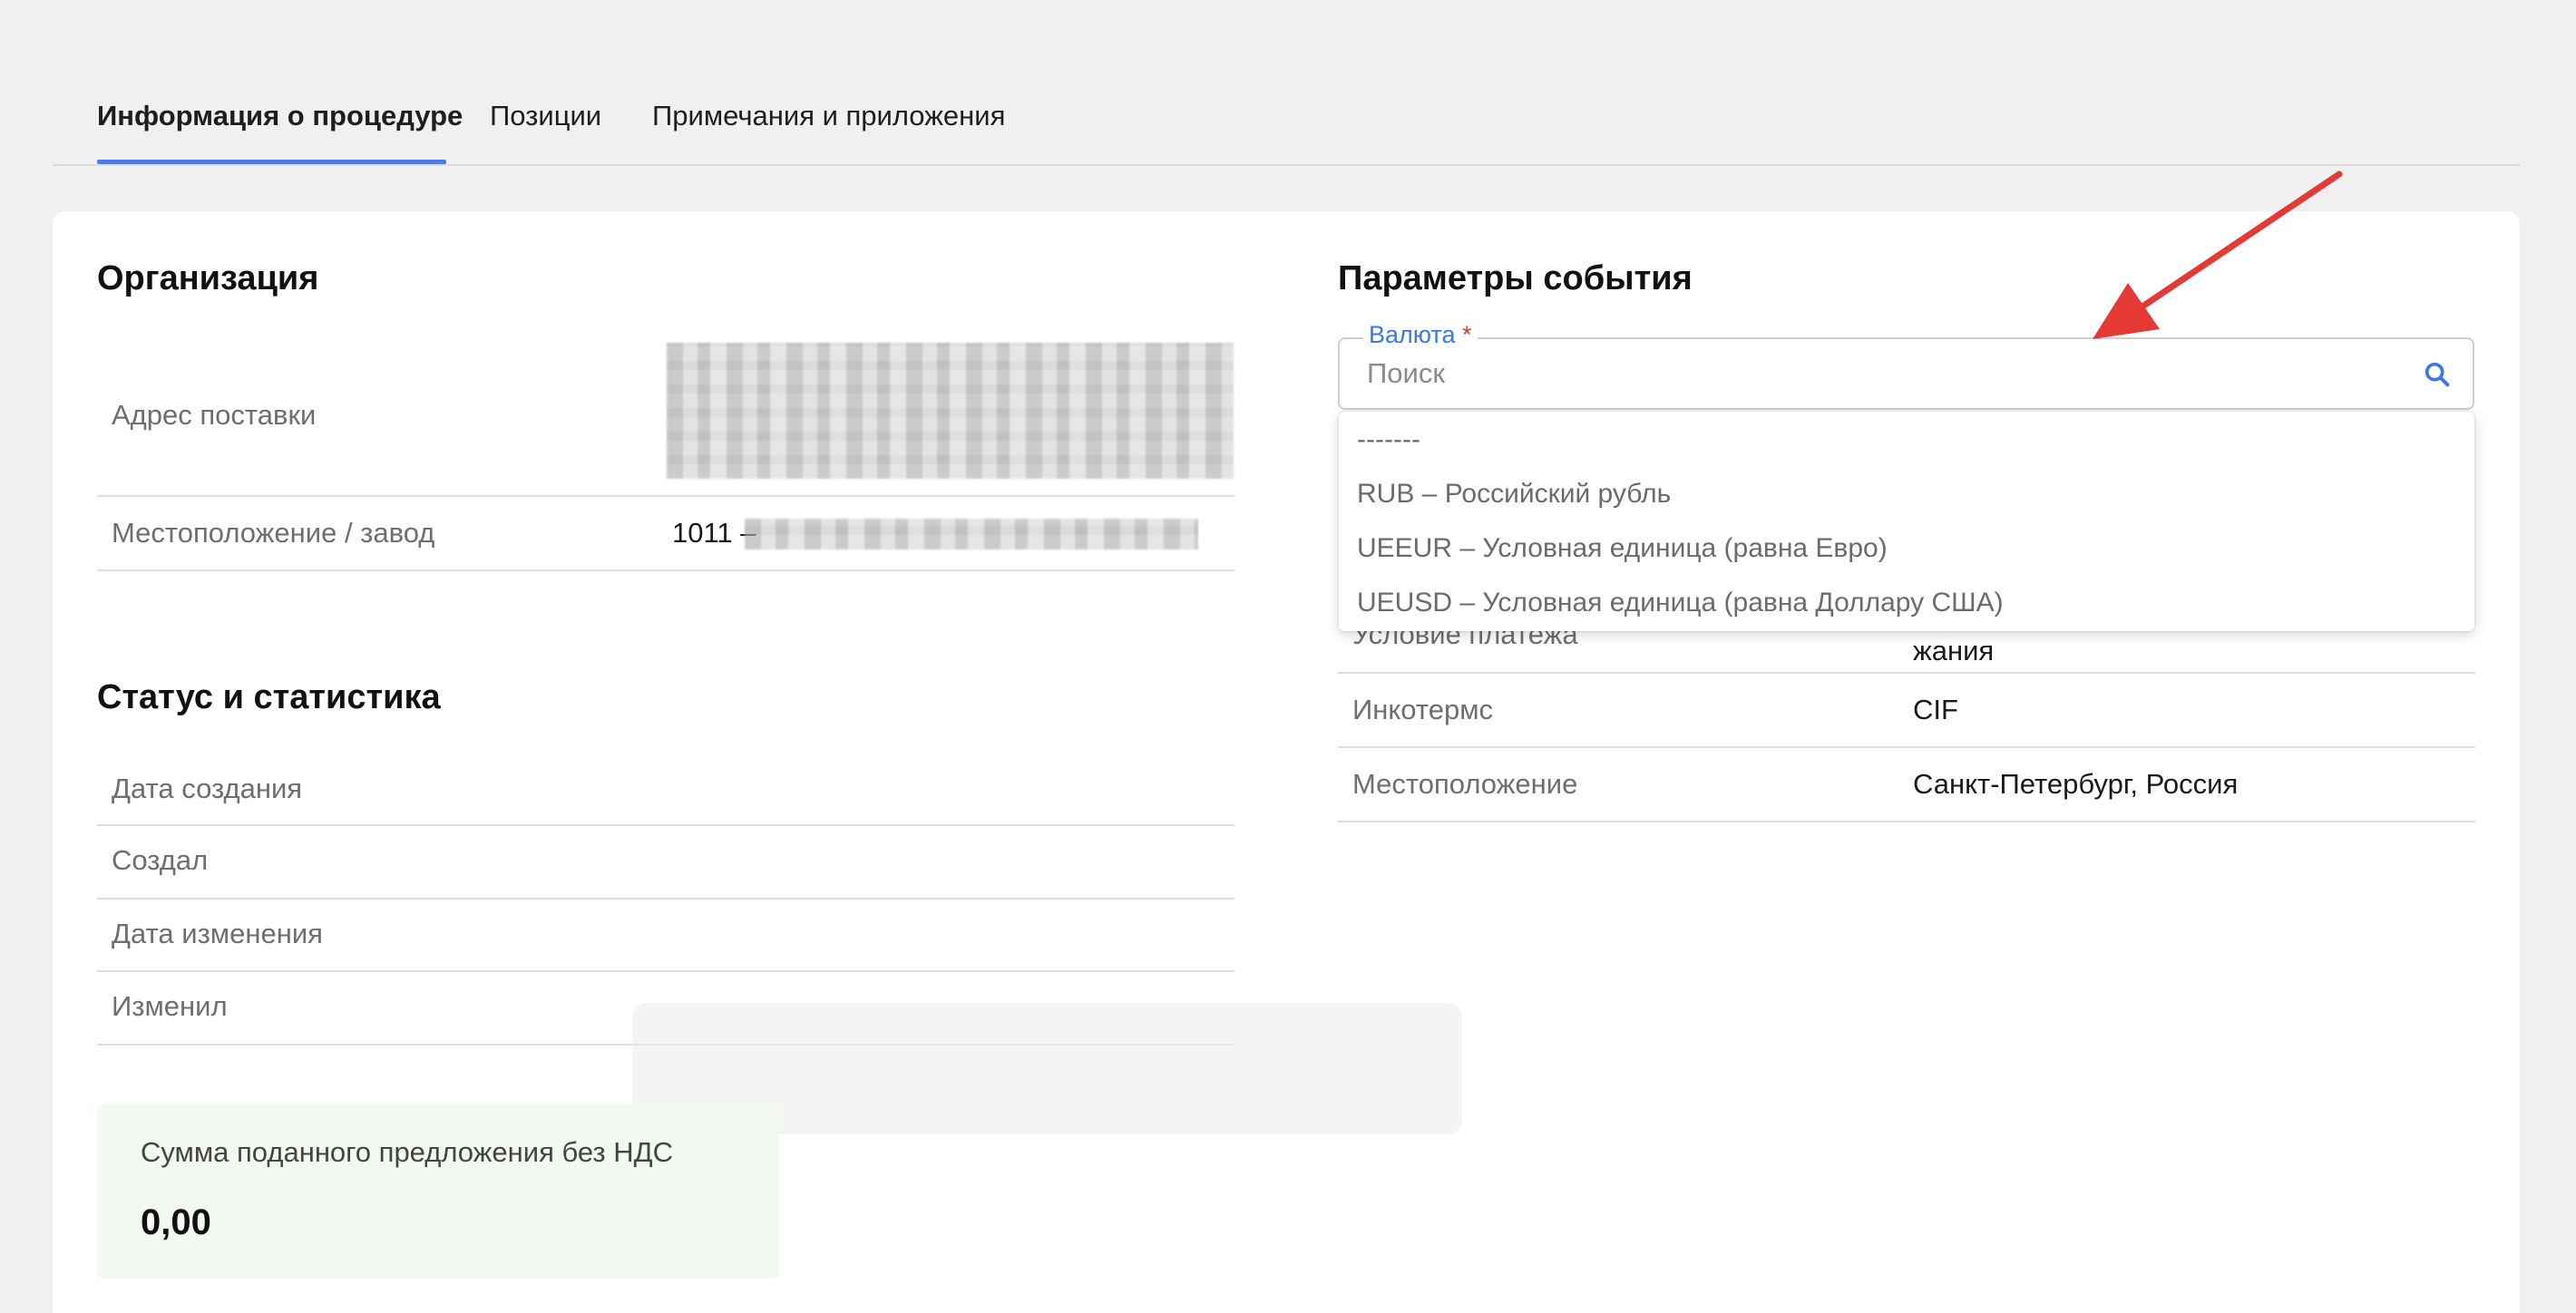 The width and height of the screenshot is (2576, 1313). Describe the element at coordinates (170, 1006) in the screenshot. I see `modified-by-label: Изменил` at that location.